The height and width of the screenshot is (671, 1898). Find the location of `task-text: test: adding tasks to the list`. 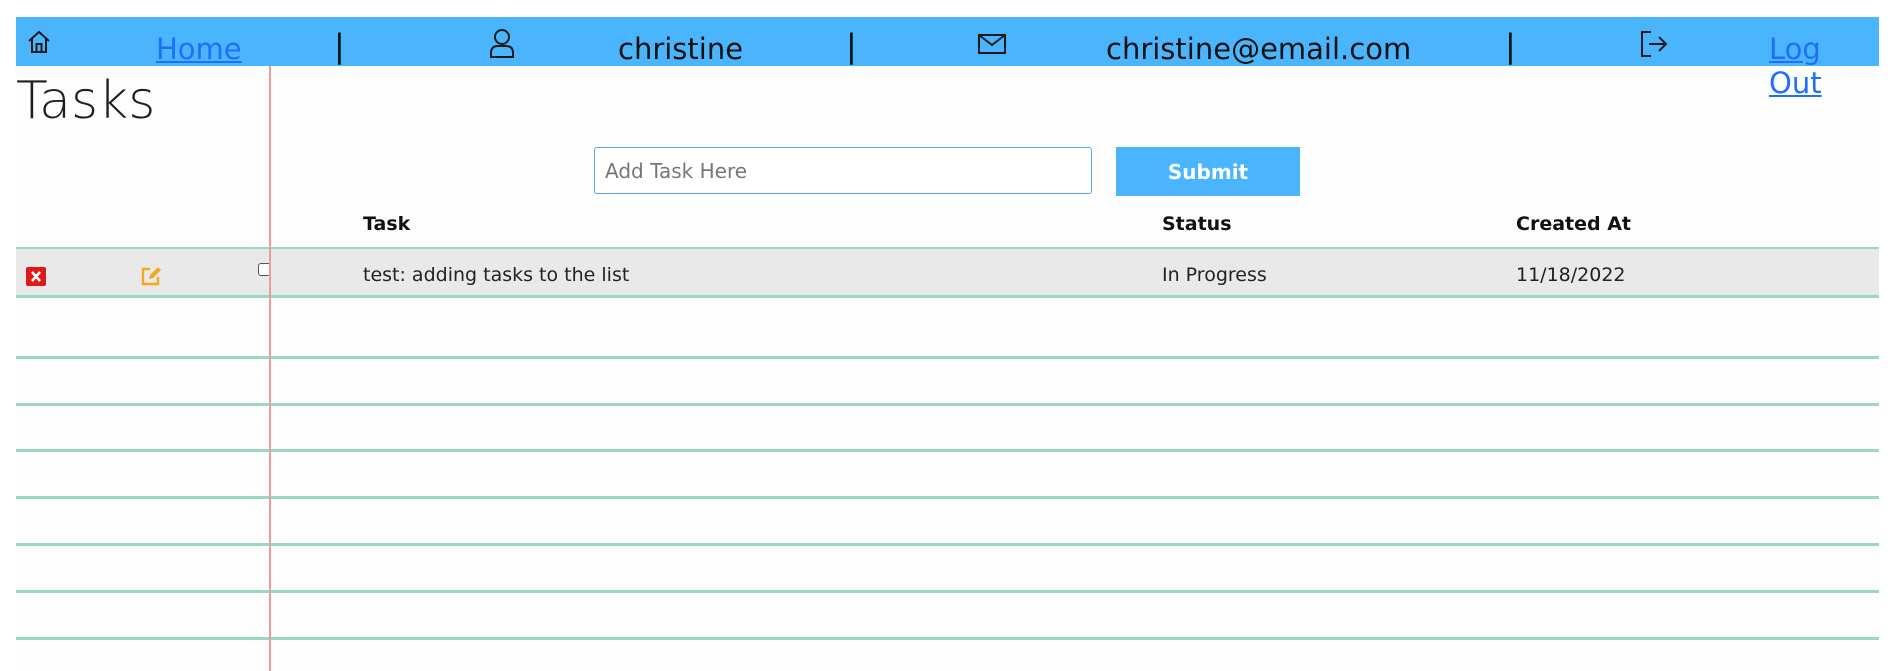

task-text: test: adding tasks to the list is located at coordinates (496, 275).